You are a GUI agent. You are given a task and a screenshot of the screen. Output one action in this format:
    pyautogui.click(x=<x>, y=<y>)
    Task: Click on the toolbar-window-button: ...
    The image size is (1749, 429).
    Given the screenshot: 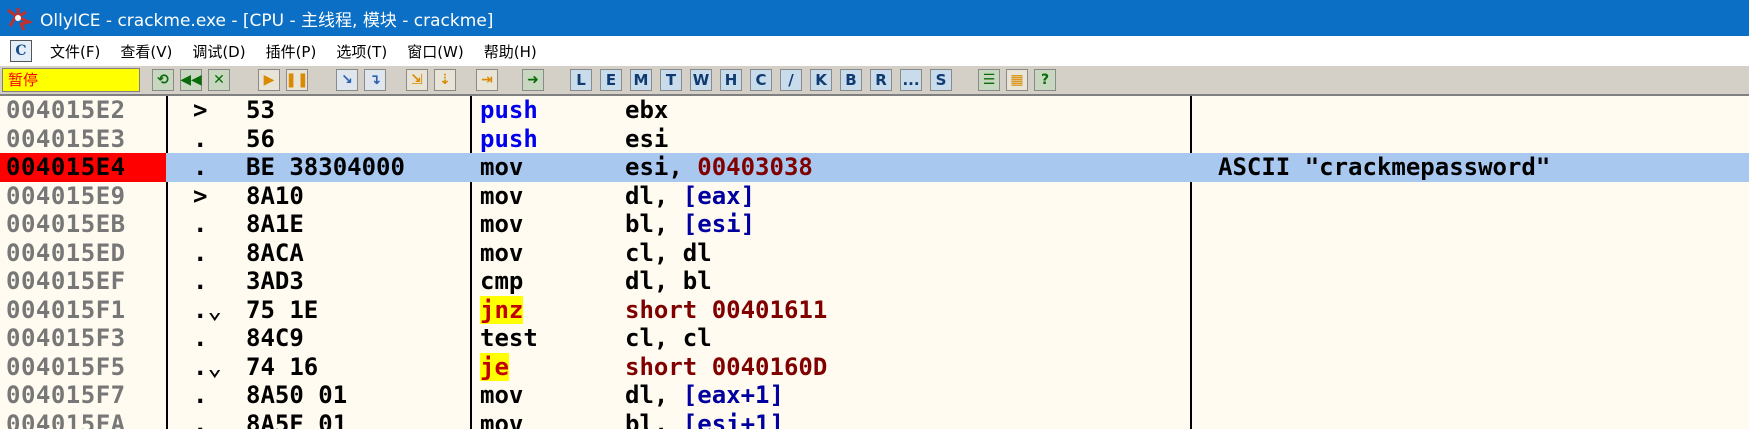 What is the action you would take?
    pyautogui.click(x=911, y=80)
    